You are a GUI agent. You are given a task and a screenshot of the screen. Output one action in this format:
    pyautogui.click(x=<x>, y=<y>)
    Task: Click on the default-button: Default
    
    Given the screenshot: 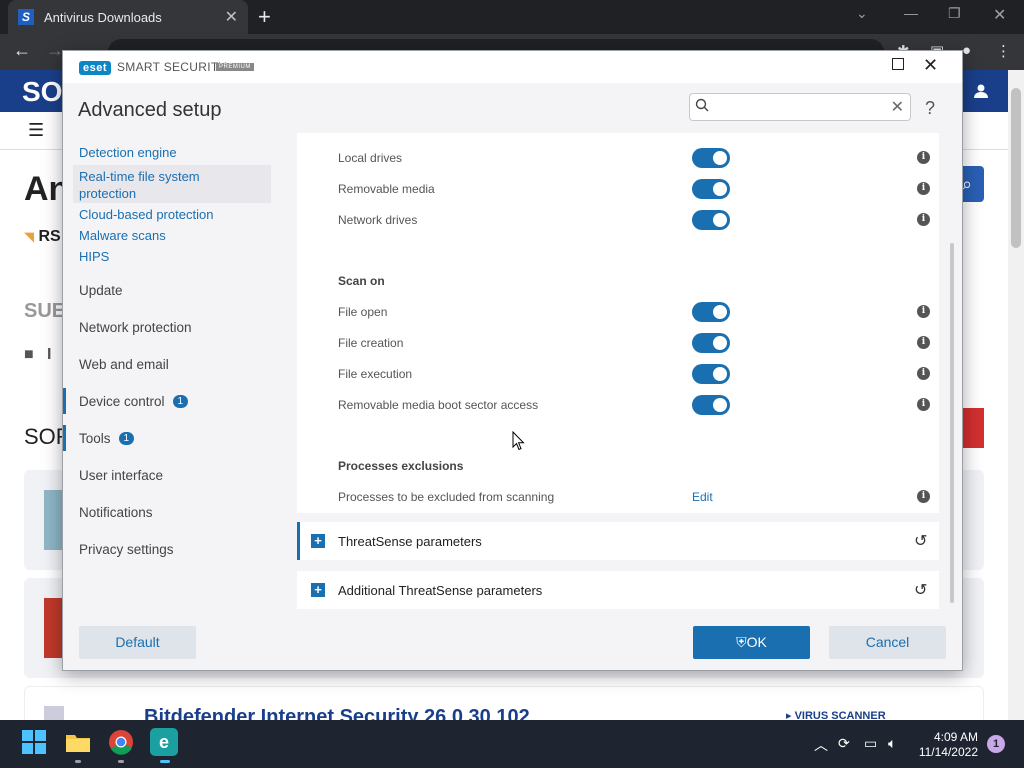 What is the action you would take?
    pyautogui.click(x=137, y=642)
    